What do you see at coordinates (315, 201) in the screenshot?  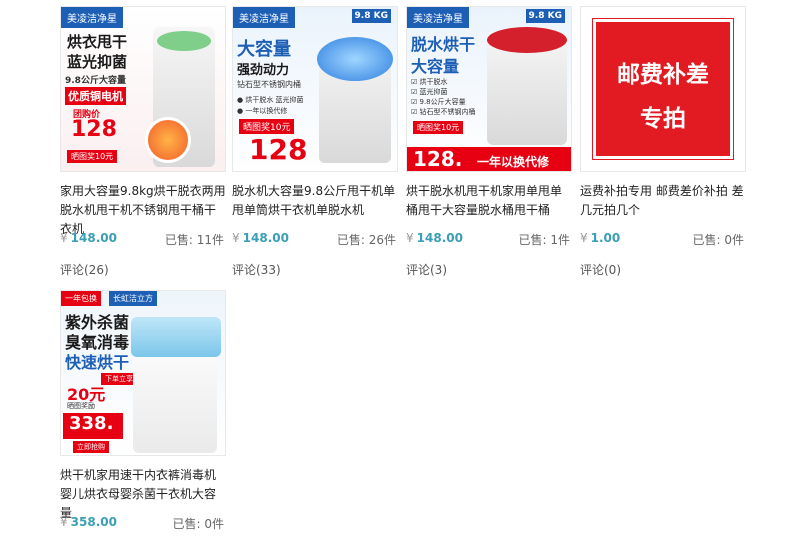 I see `product-title: 脱水机大容量9.8公斤甩干机单甩单筒烘干衣机单脱水机` at bounding box center [315, 201].